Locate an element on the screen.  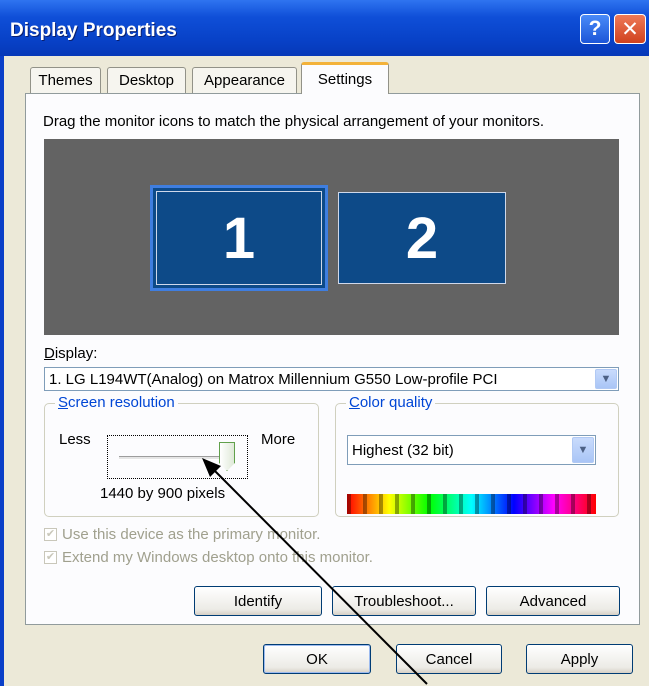
primary-monitor-label: Use this device as the primary monitor. is located at coordinates (191, 534).